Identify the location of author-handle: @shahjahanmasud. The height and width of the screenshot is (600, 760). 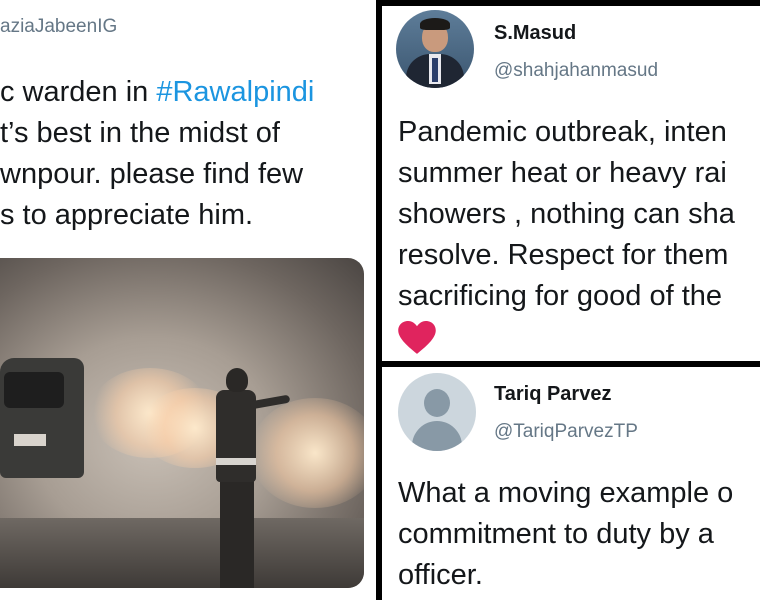
(576, 71).